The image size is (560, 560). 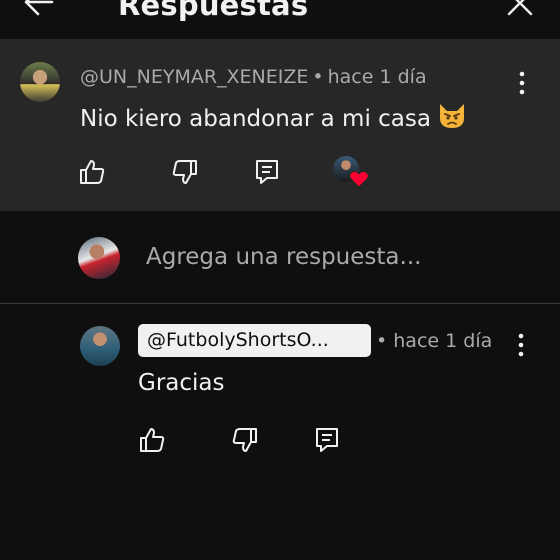 I want to click on arrow-left-icon, so click(x=36, y=8).